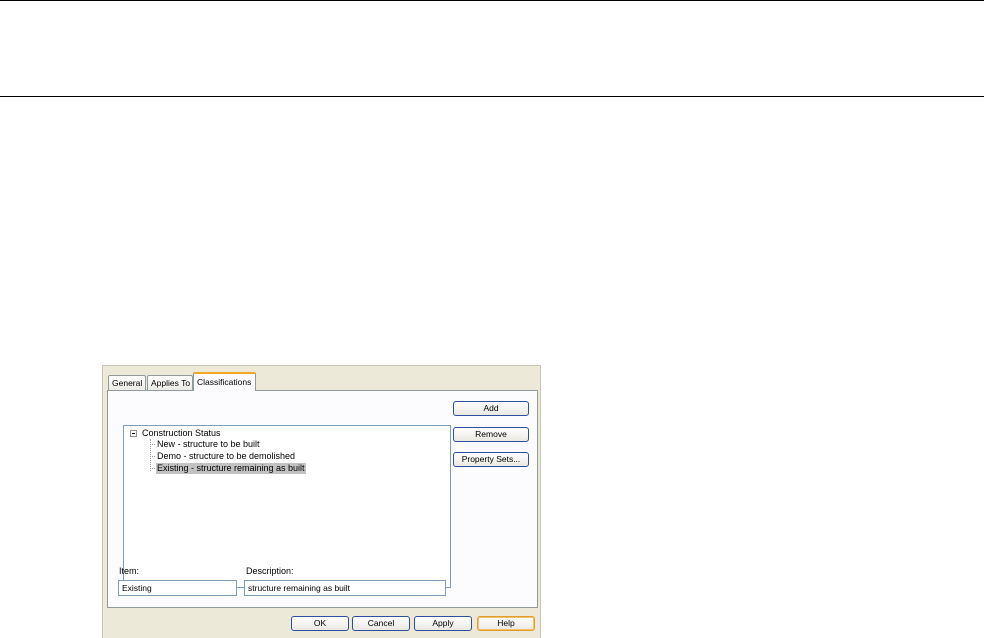  What do you see at coordinates (381, 623) in the screenshot?
I see `cancel-button: Cancel` at bounding box center [381, 623].